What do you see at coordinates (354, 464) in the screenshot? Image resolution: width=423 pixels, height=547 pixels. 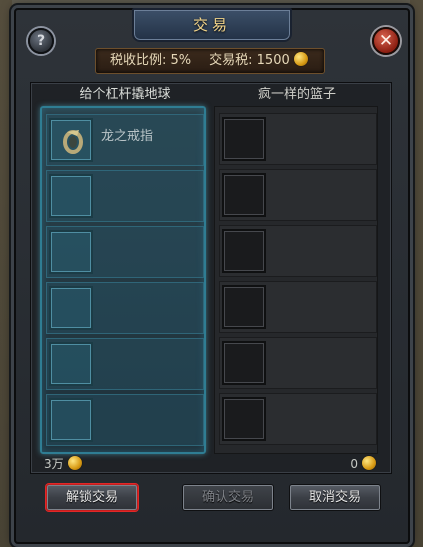 I see `partner-gold-value: 0` at bounding box center [354, 464].